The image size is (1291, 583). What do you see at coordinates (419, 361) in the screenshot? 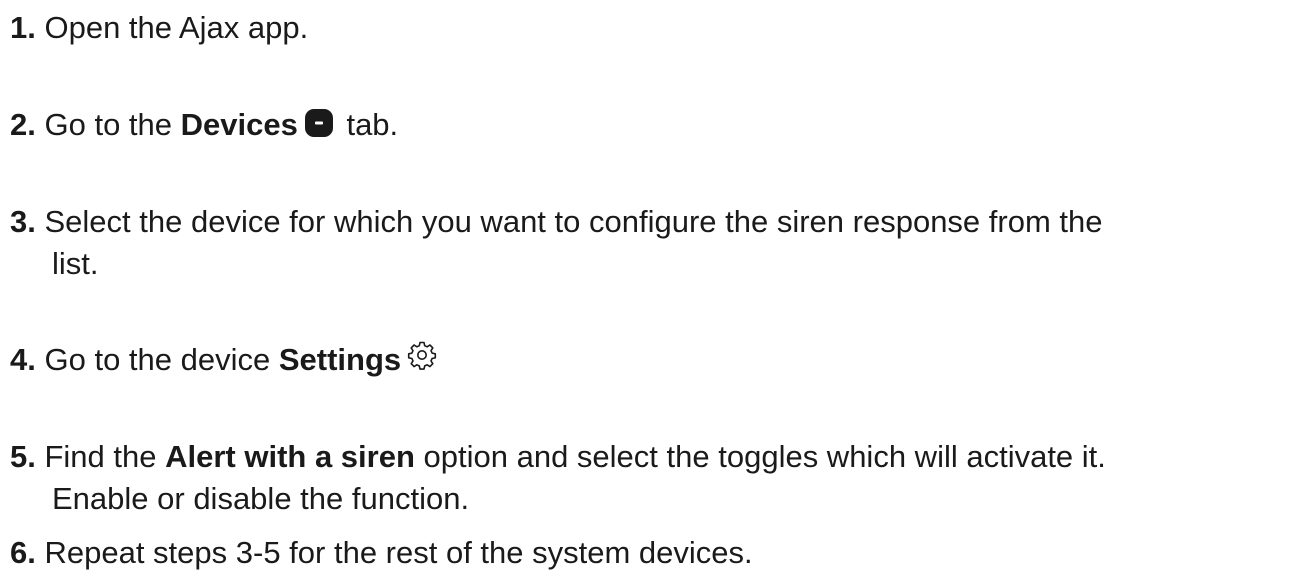
I see `gear-icon` at bounding box center [419, 361].